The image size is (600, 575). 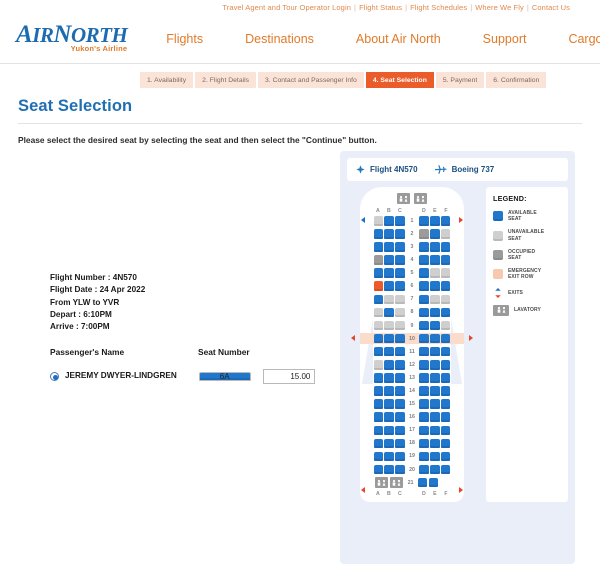 What do you see at coordinates (435, 430) in the screenshot?
I see `seat-17E` at bounding box center [435, 430].